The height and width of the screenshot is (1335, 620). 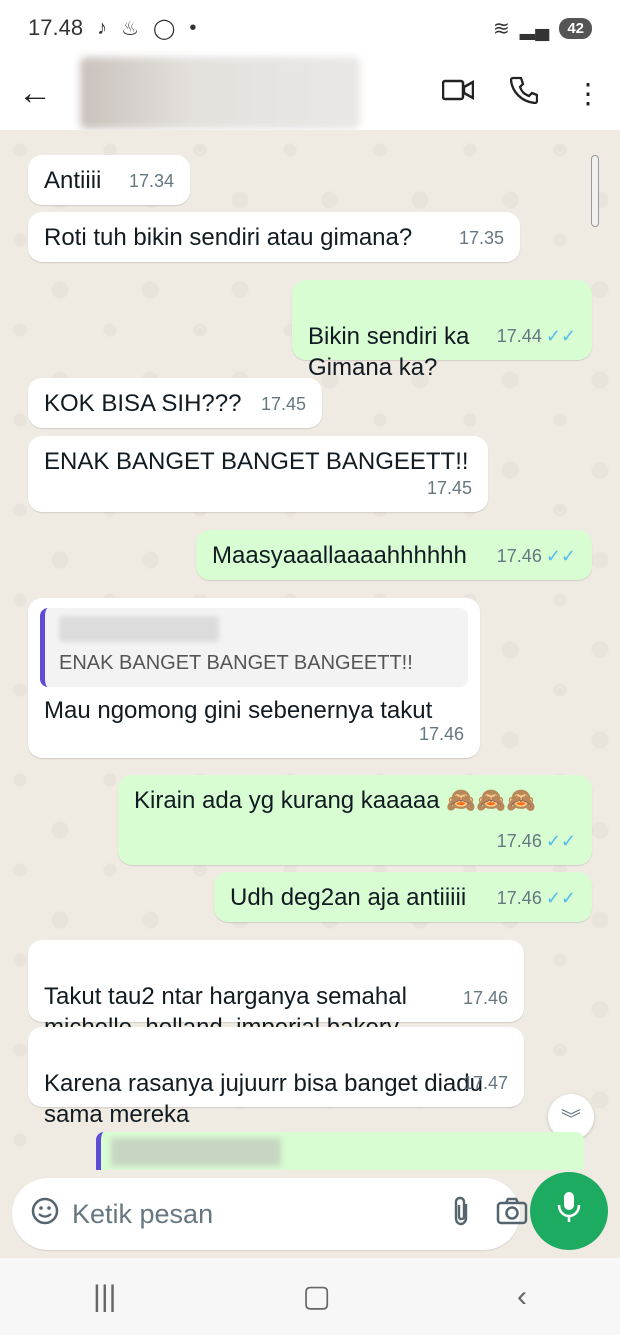 I want to click on message-time: 17.35, so click(x=481, y=238).